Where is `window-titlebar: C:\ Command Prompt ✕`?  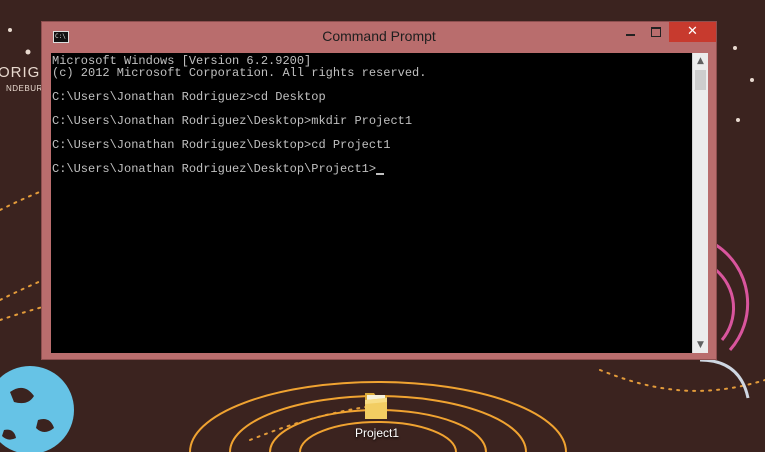 window-titlebar: C:\ Command Prompt ✕ is located at coordinates (379, 37).